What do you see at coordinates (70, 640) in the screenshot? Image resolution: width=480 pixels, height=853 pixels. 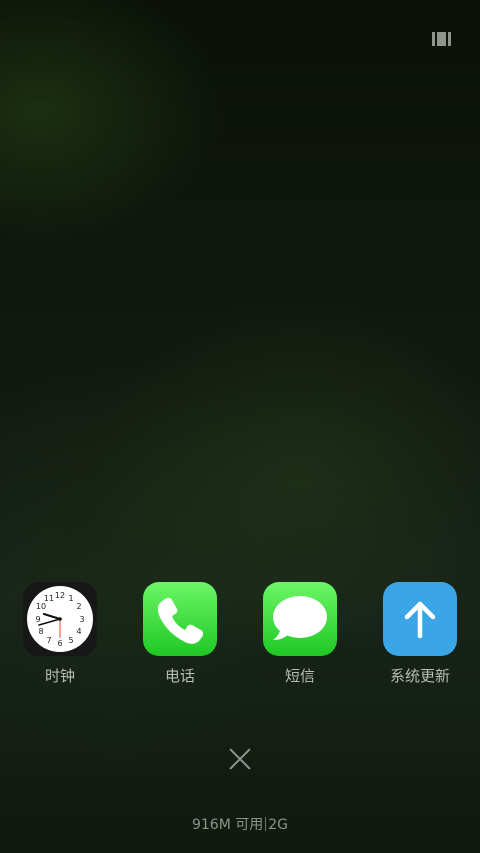 I see `clock-number-5: 5` at bounding box center [70, 640].